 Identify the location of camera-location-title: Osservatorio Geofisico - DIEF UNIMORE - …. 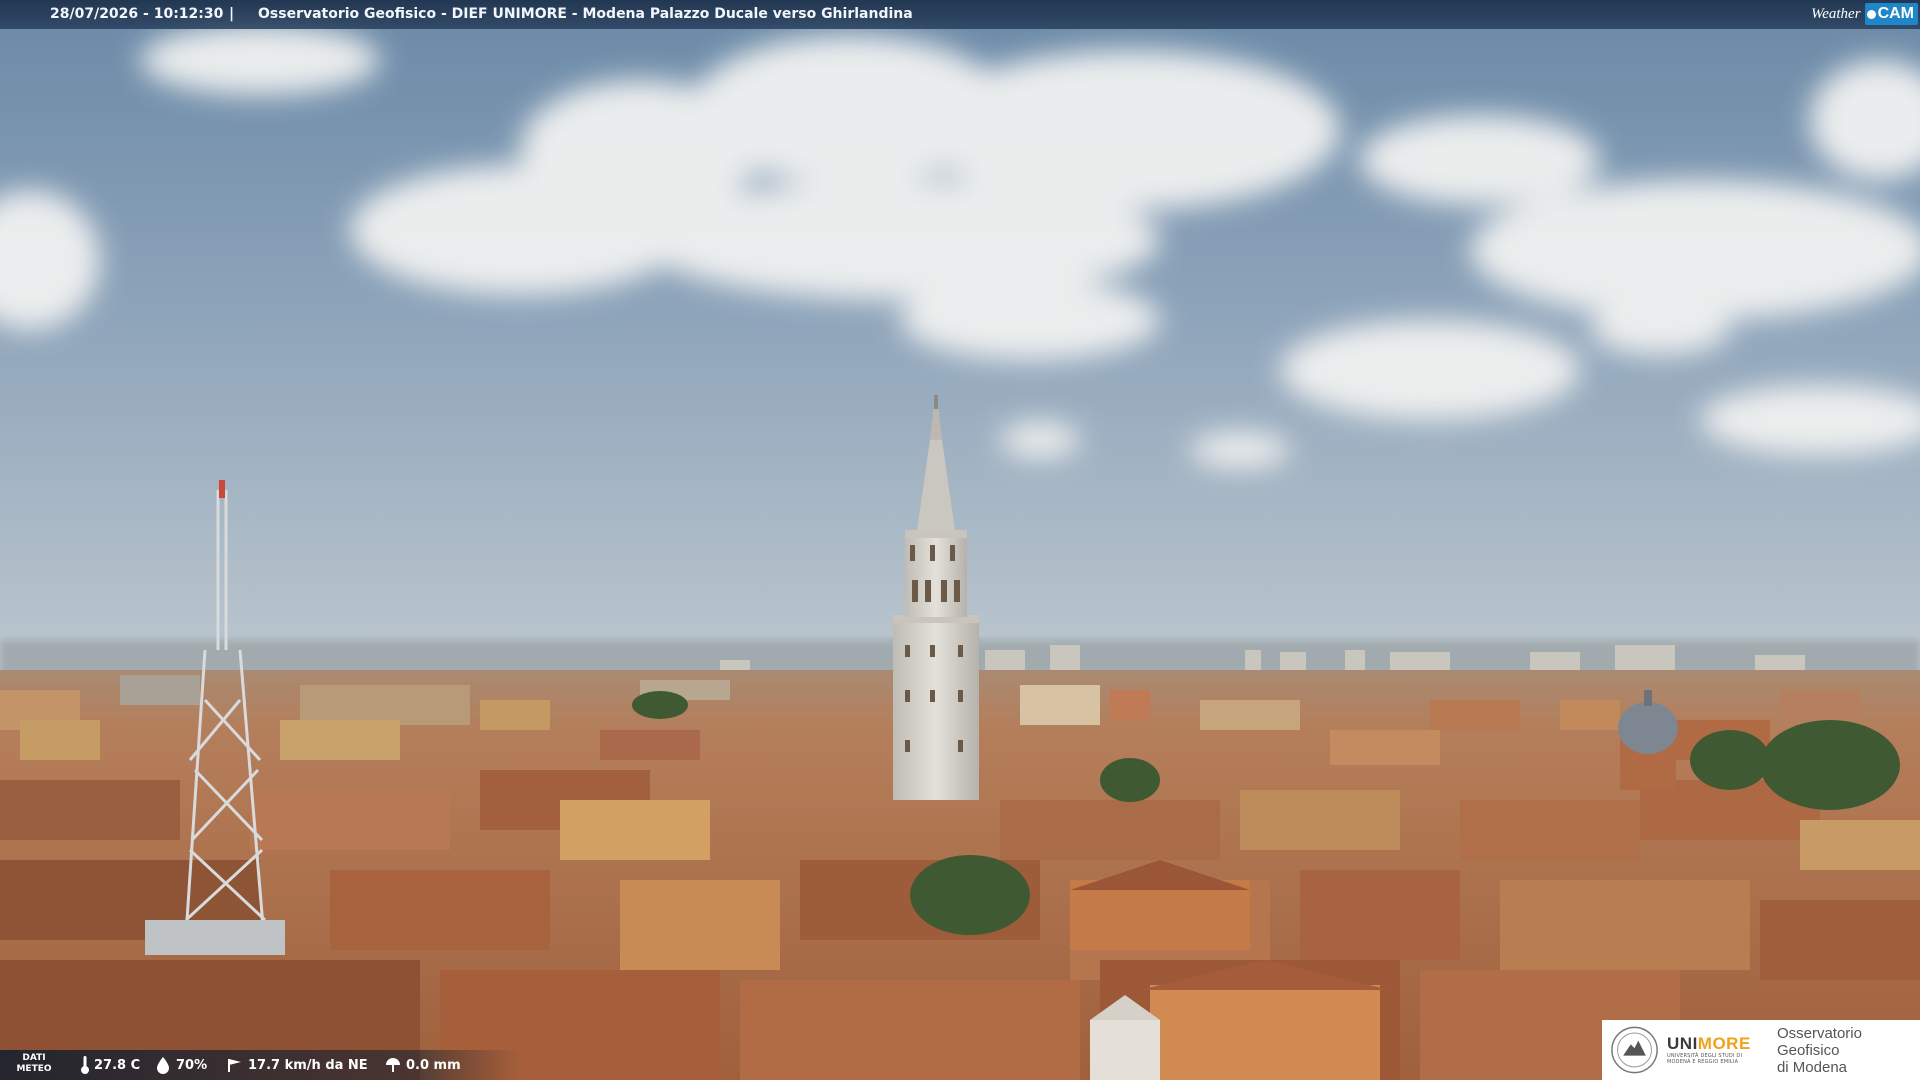
(585, 14).